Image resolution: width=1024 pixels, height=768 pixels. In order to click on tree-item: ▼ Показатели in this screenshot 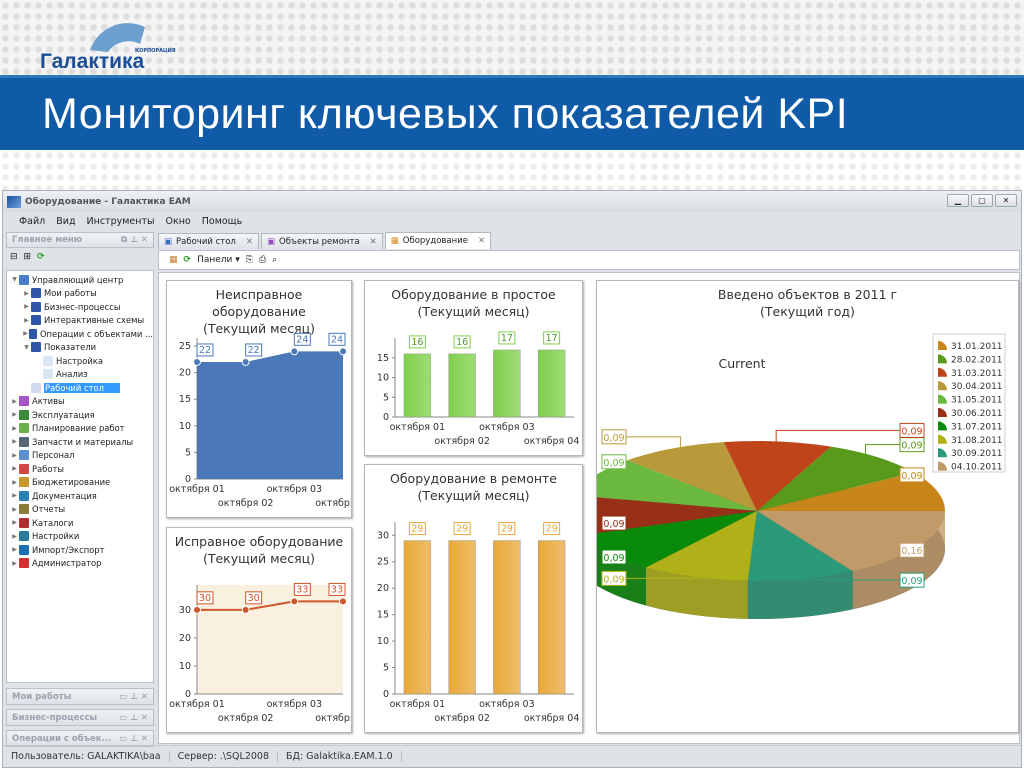, I will do `click(80, 348)`.